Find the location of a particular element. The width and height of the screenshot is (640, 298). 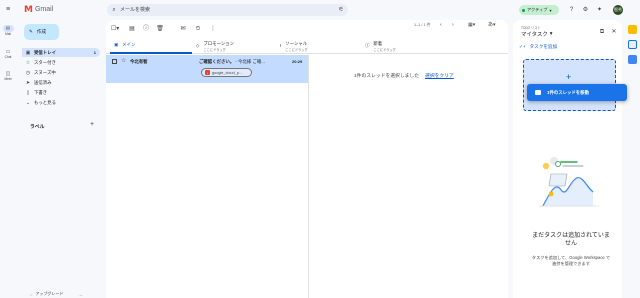

rail-mail-label: Mail is located at coordinates (8, 34).